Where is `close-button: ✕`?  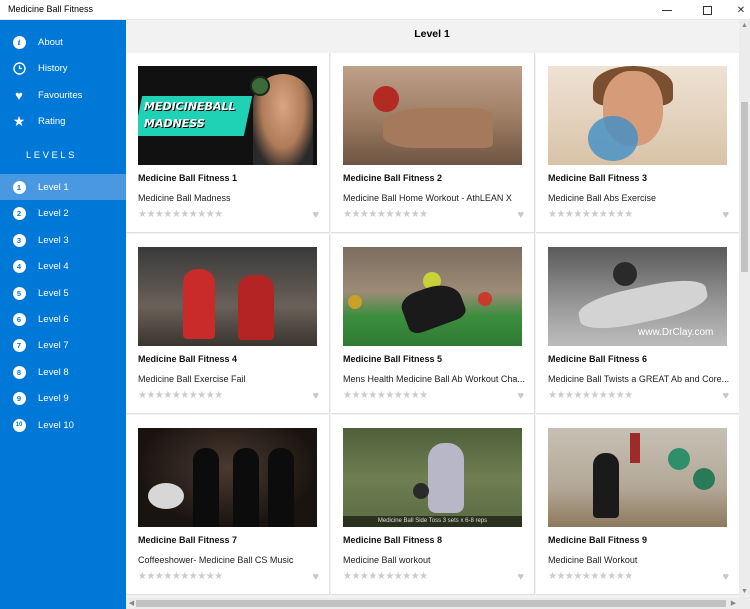
close-button: ✕ is located at coordinates (737, 10).